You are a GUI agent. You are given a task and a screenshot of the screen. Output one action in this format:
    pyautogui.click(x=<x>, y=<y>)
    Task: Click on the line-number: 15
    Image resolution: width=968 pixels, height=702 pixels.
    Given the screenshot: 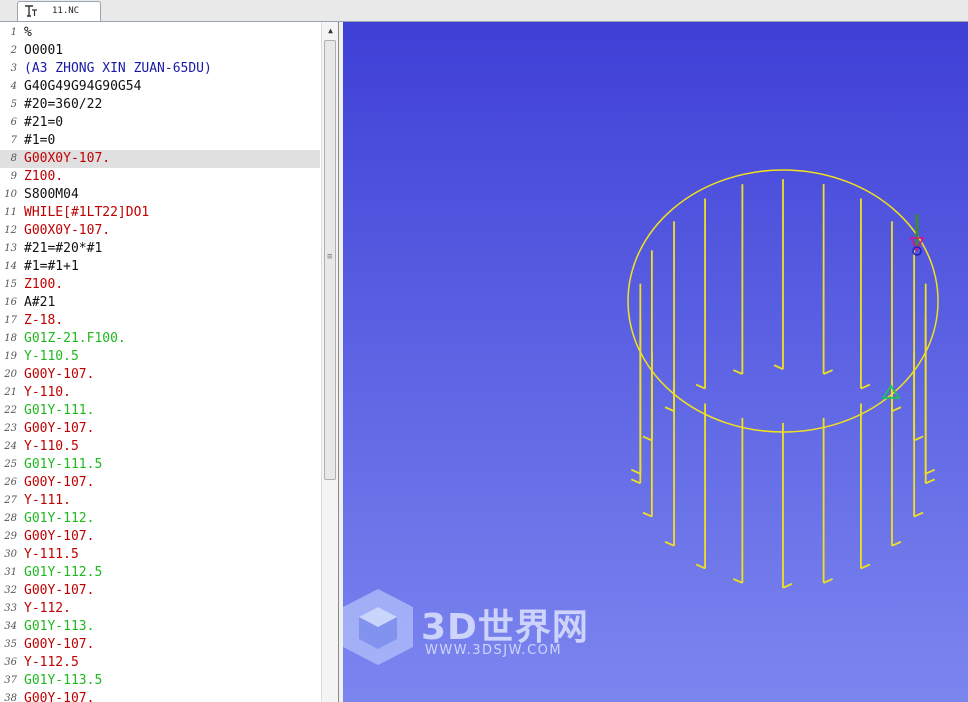 What is the action you would take?
    pyautogui.click(x=10, y=284)
    